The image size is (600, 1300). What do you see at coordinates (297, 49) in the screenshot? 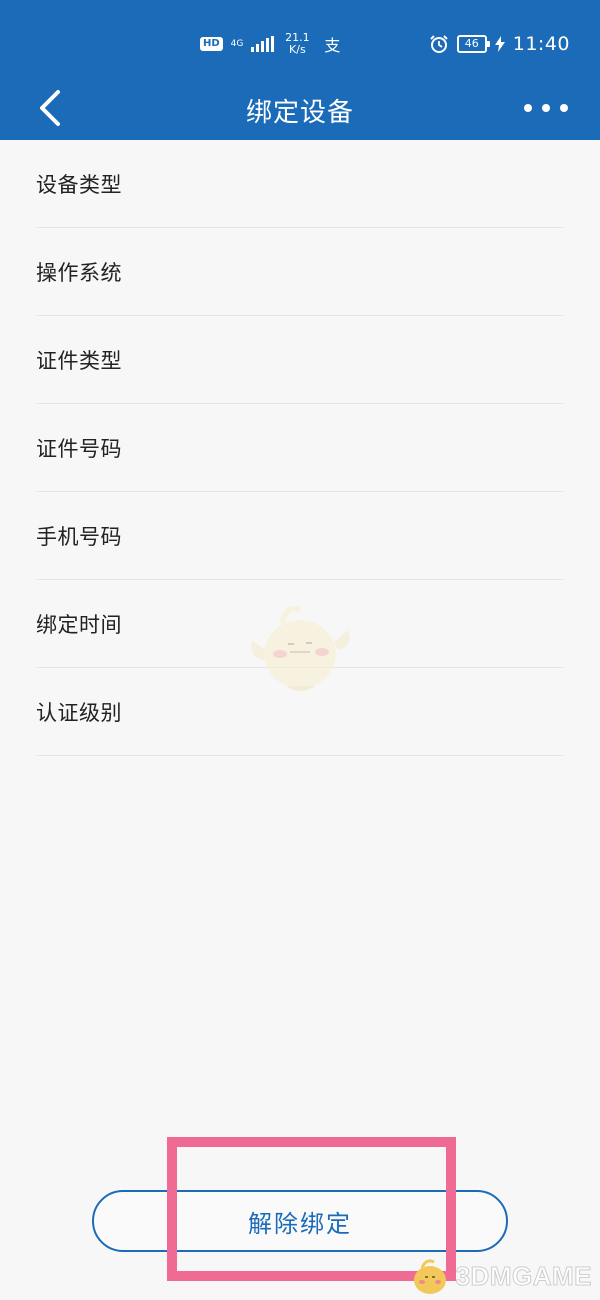
I see `speed-unit: K/s` at bounding box center [297, 49].